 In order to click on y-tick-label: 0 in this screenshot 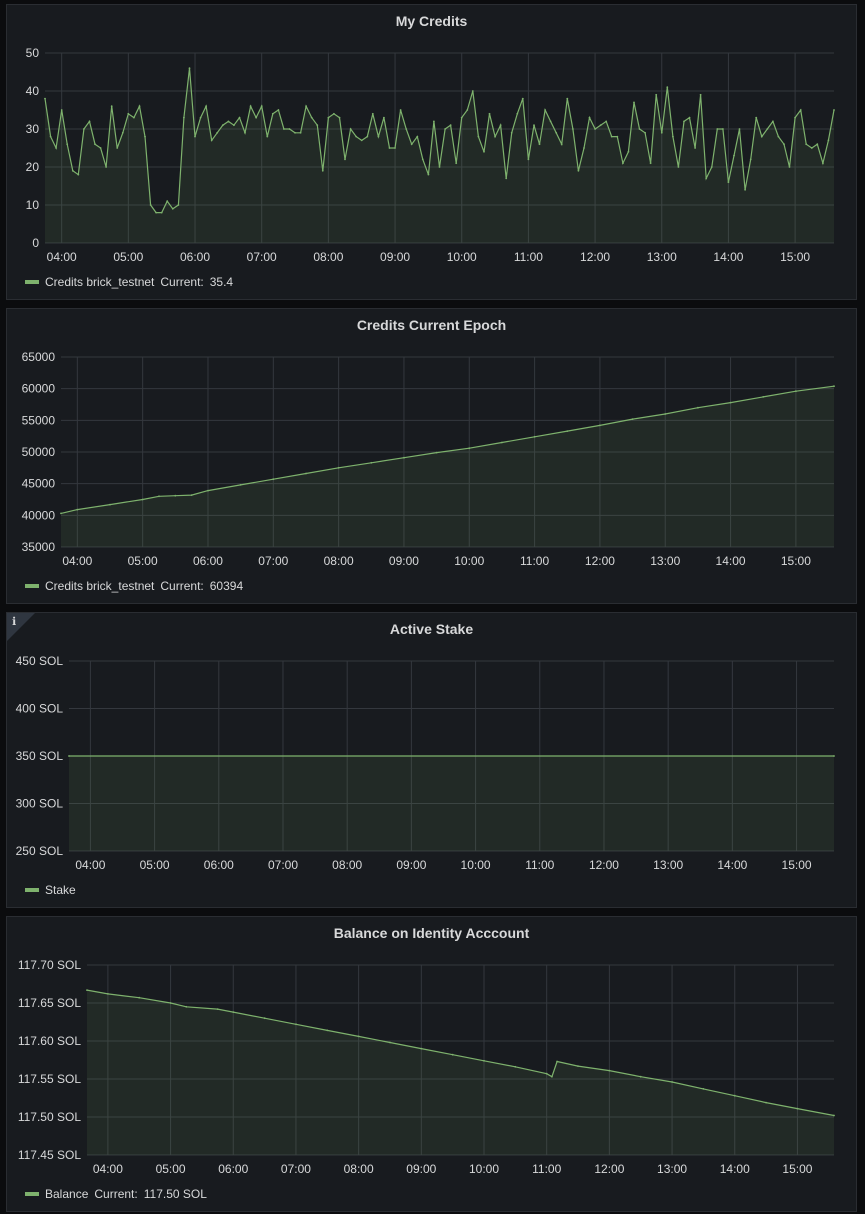, I will do `click(35, 243)`.